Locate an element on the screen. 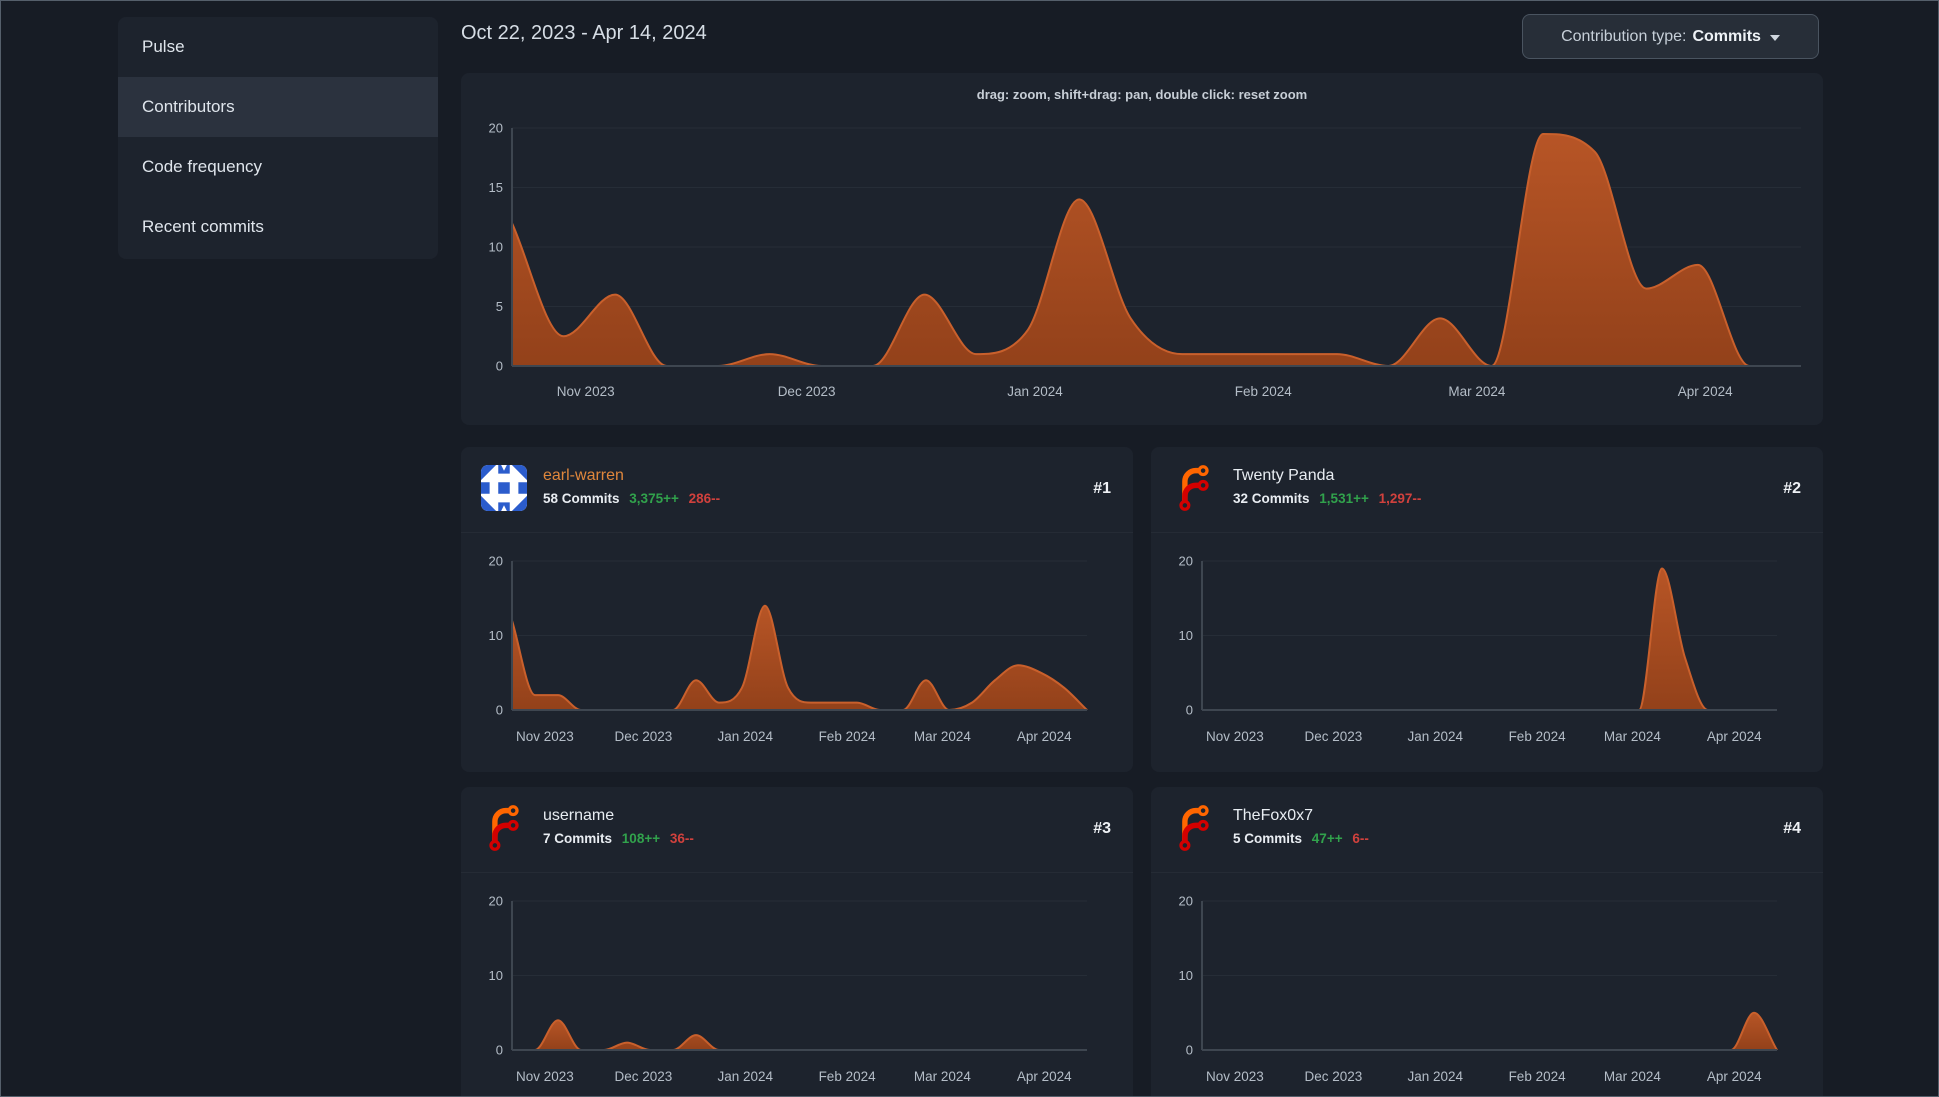 The height and width of the screenshot is (1097, 1939). avatar-identicon is located at coordinates (504, 488).